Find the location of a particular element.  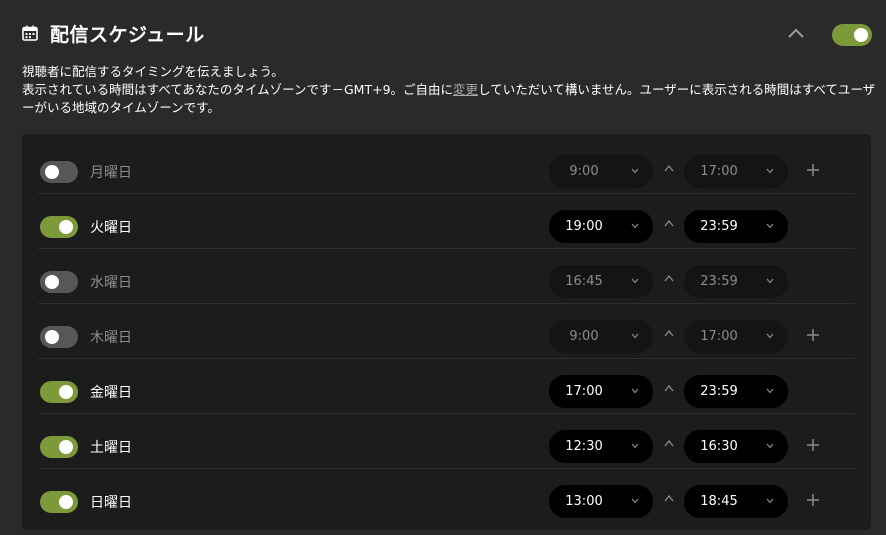

end-time-value: 16:30 is located at coordinates (719, 446).